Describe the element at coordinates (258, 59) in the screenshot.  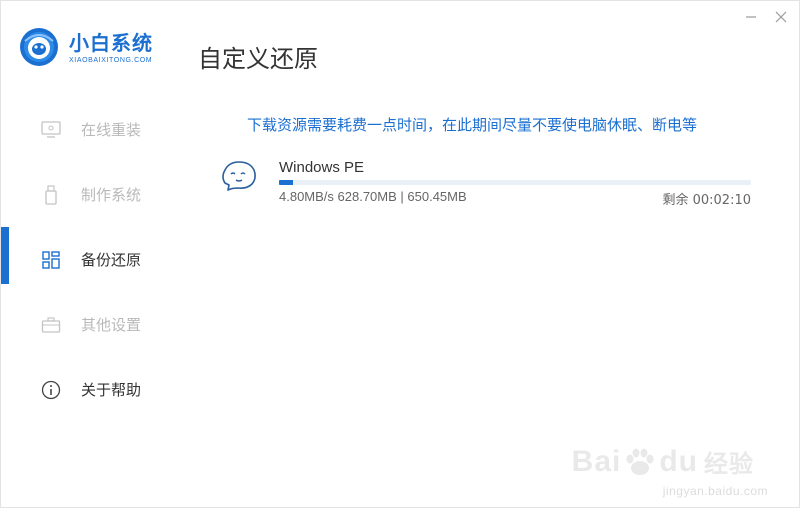
I see `page-title: 自定义还原` at that location.